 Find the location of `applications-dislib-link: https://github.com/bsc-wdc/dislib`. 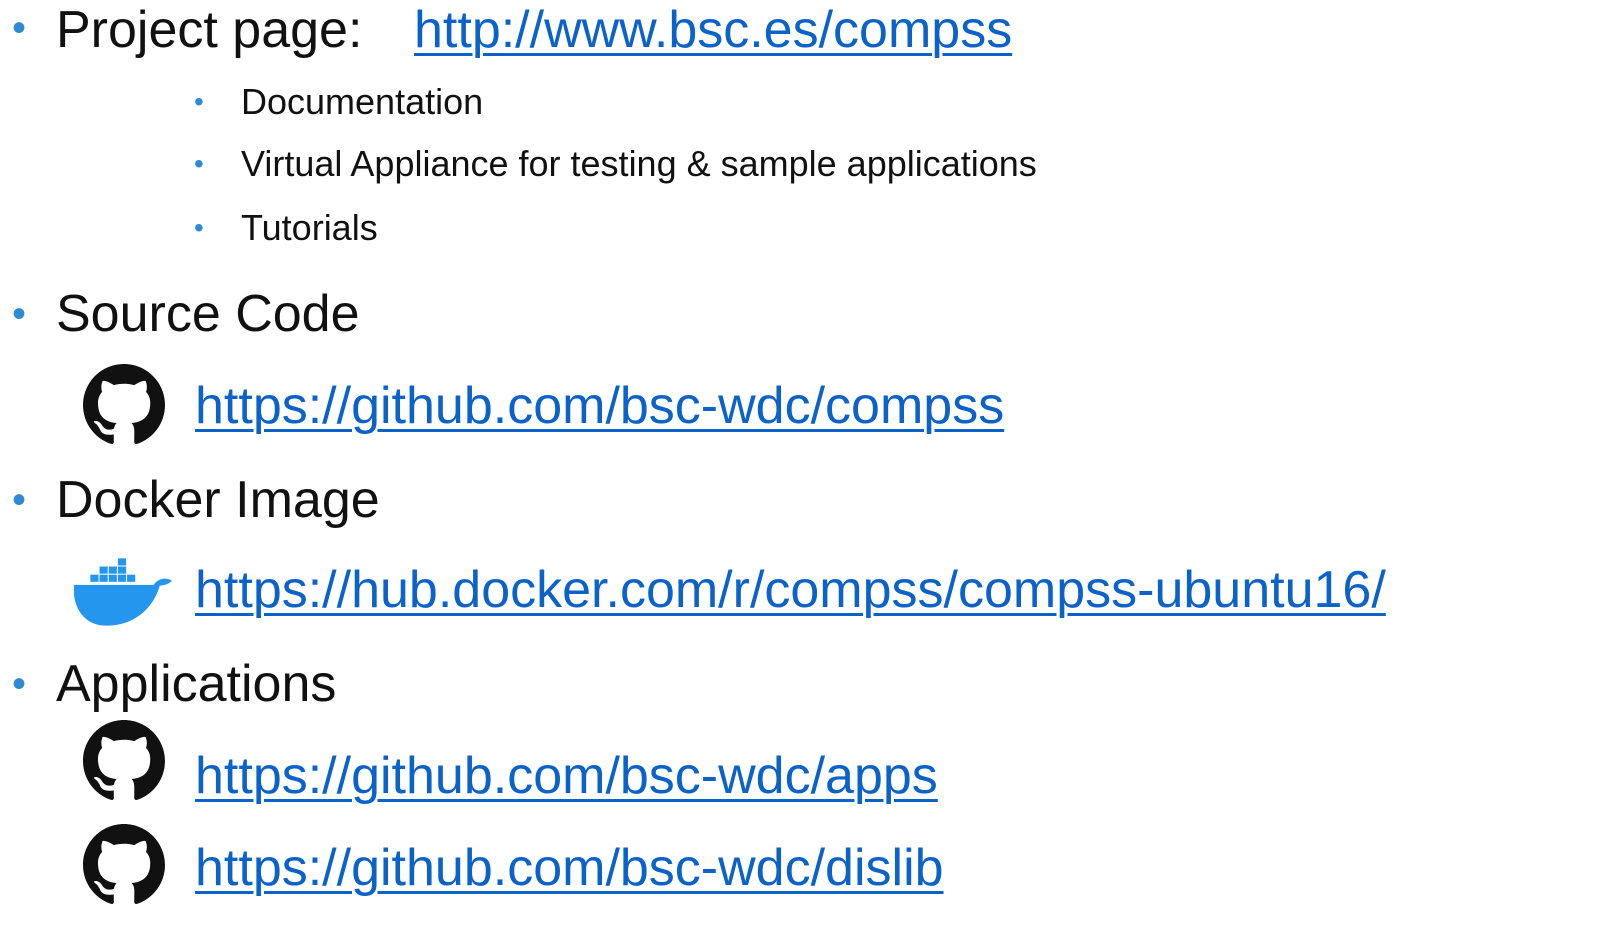

applications-dislib-link: https://github.com/bsc-wdc/dislib is located at coordinates (569, 868).